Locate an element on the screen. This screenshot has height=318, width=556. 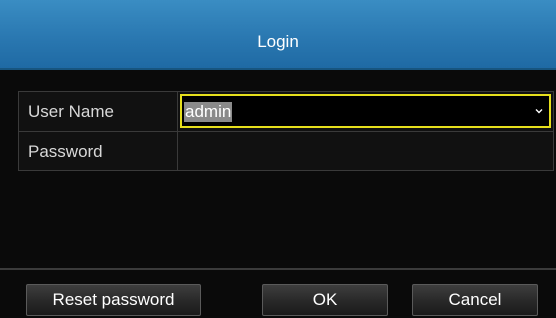
ok-button: OK is located at coordinates (325, 300).